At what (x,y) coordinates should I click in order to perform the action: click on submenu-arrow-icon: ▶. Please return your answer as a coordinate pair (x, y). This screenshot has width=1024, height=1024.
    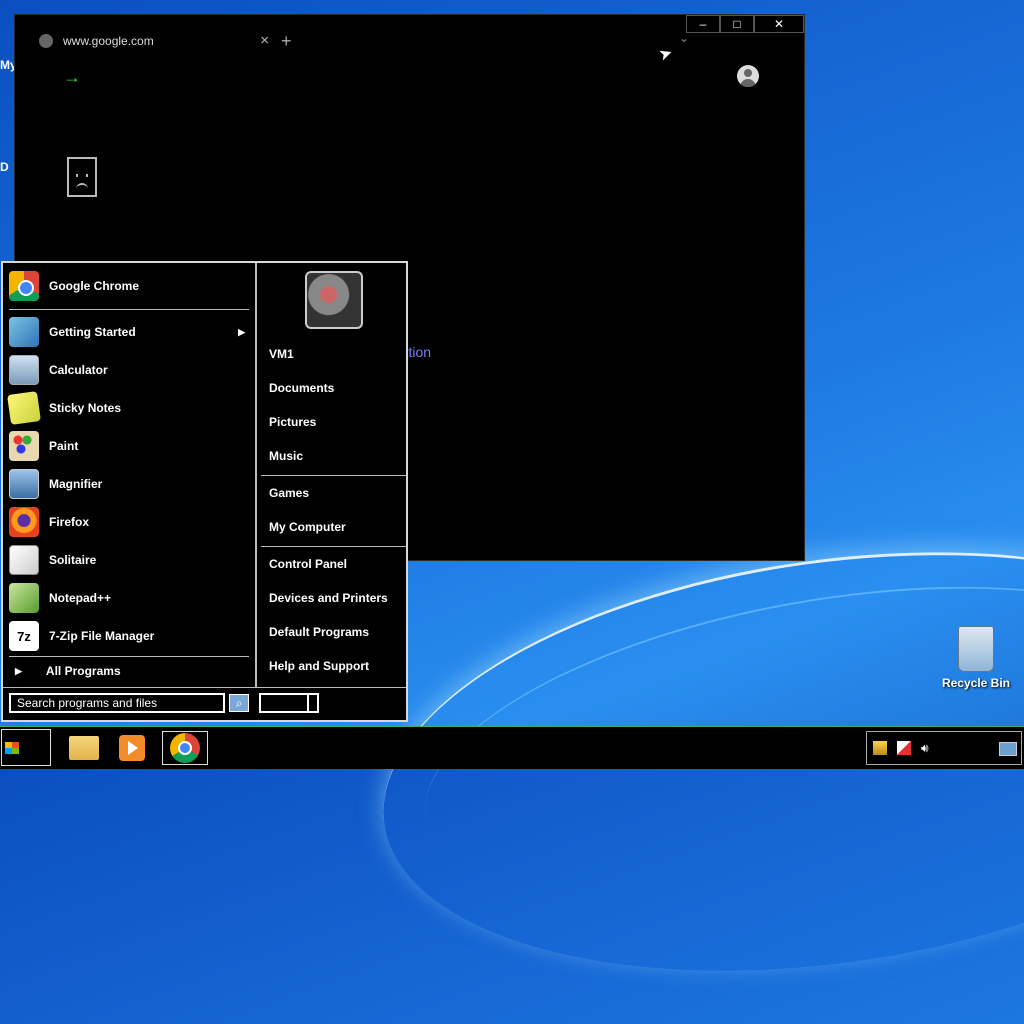
    Looking at the image, I should click on (241, 331).